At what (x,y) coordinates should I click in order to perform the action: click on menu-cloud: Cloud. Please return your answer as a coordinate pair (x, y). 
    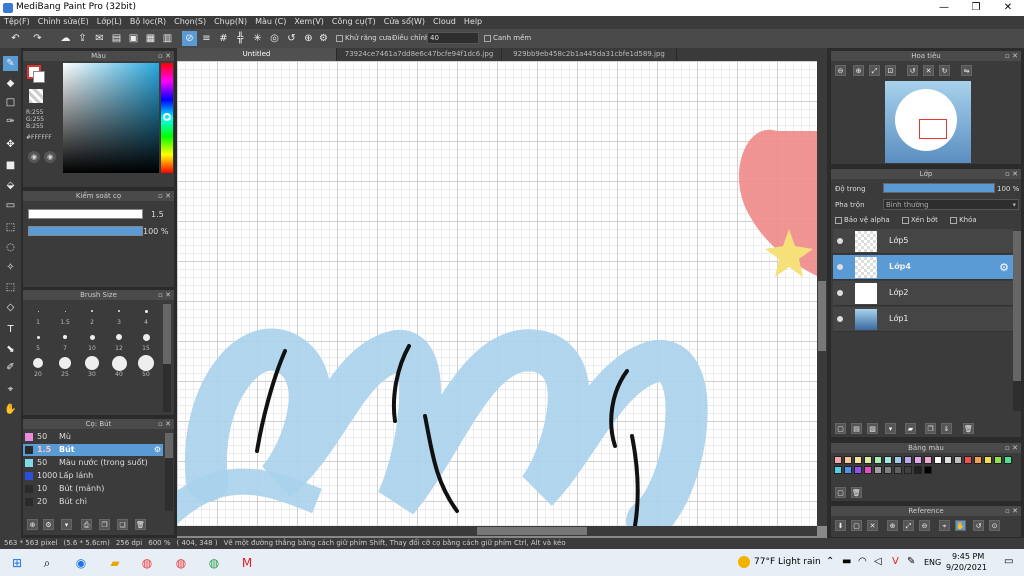
    Looking at the image, I should click on (444, 21).